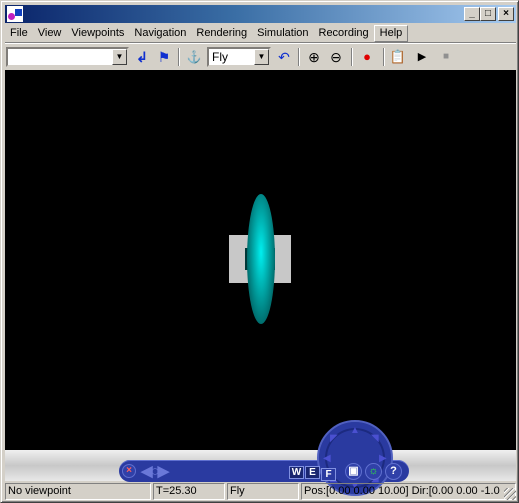 This screenshot has width=519, height=503. What do you see at coordinates (260, 43) in the screenshot?
I see `menu-divider` at bounding box center [260, 43].